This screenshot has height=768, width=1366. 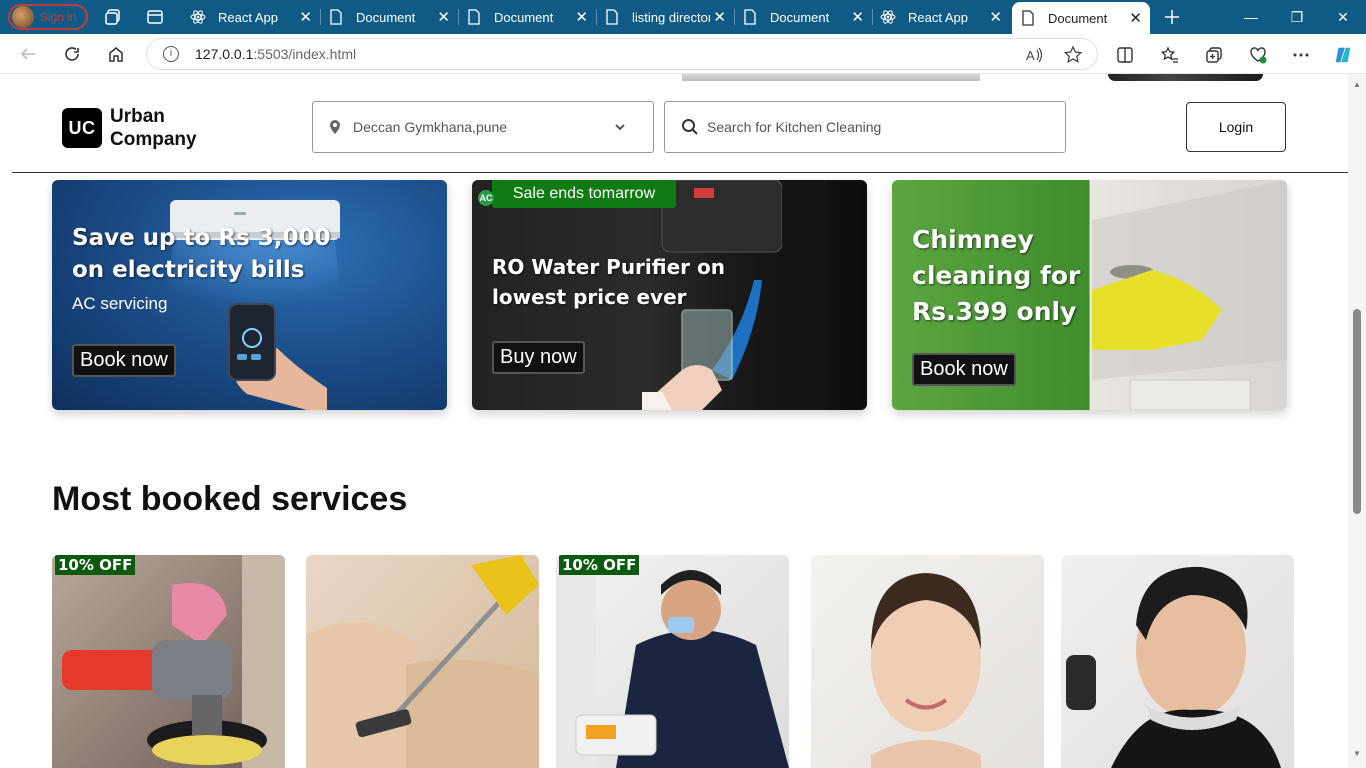 What do you see at coordinates (1214, 55) in the screenshot?
I see `collections-icon` at bounding box center [1214, 55].